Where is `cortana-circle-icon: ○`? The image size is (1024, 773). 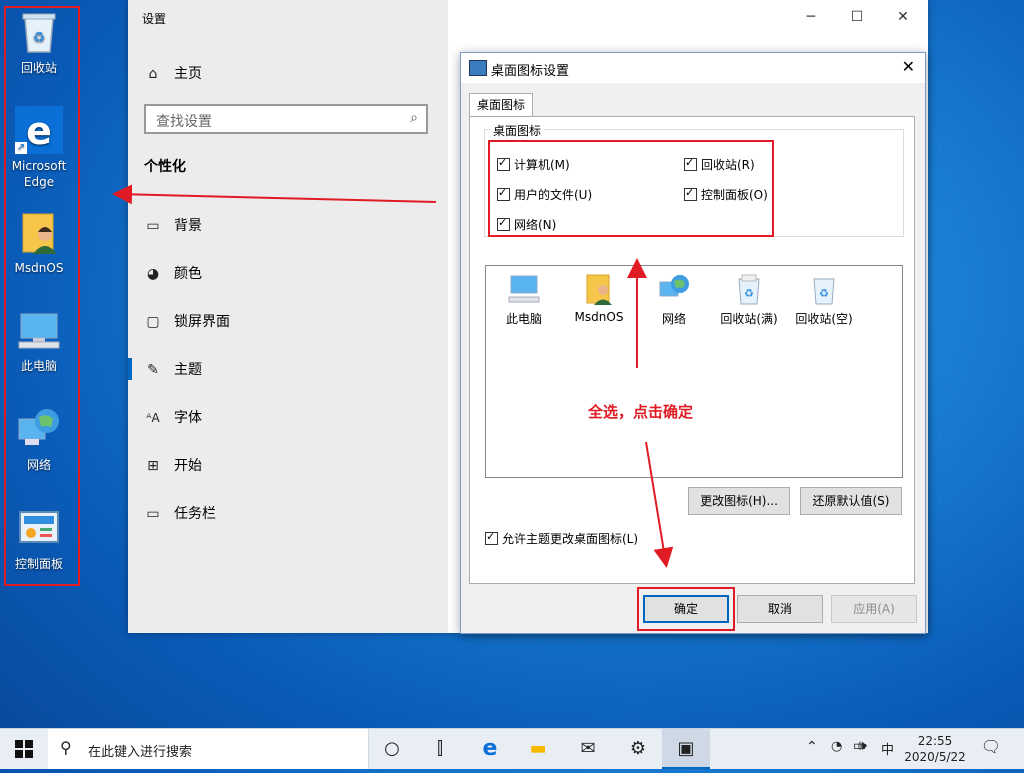 cortana-circle-icon: ○ is located at coordinates (392, 748).